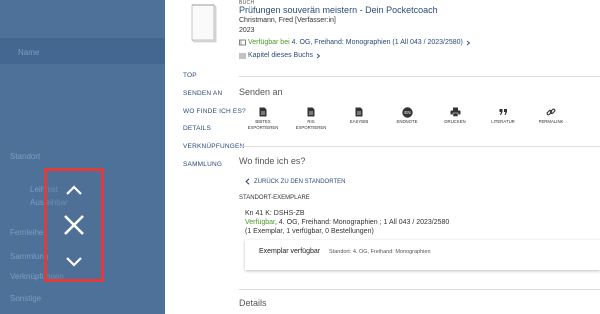 The height and width of the screenshot is (314, 600). Describe the element at coordinates (29, 256) in the screenshot. I see `backdrop-text: Sammlung` at that location.